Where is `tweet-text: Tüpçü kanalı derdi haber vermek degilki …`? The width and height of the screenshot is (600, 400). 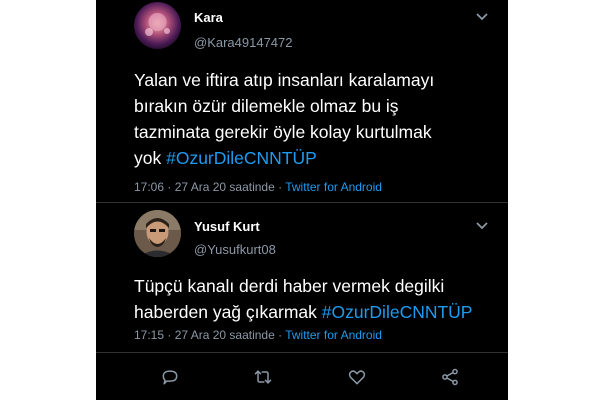 tweet-text: Tüpçü kanalı derdi haber vermek degilki … is located at coordinates (304, 299).